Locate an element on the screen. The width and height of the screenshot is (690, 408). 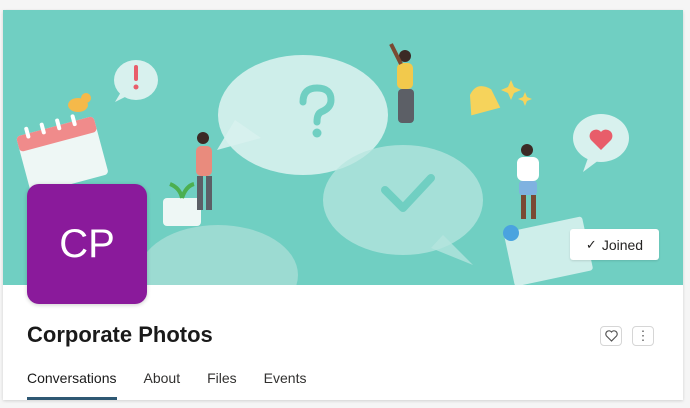
tab-files: Files is located at coordinates (222, 381).